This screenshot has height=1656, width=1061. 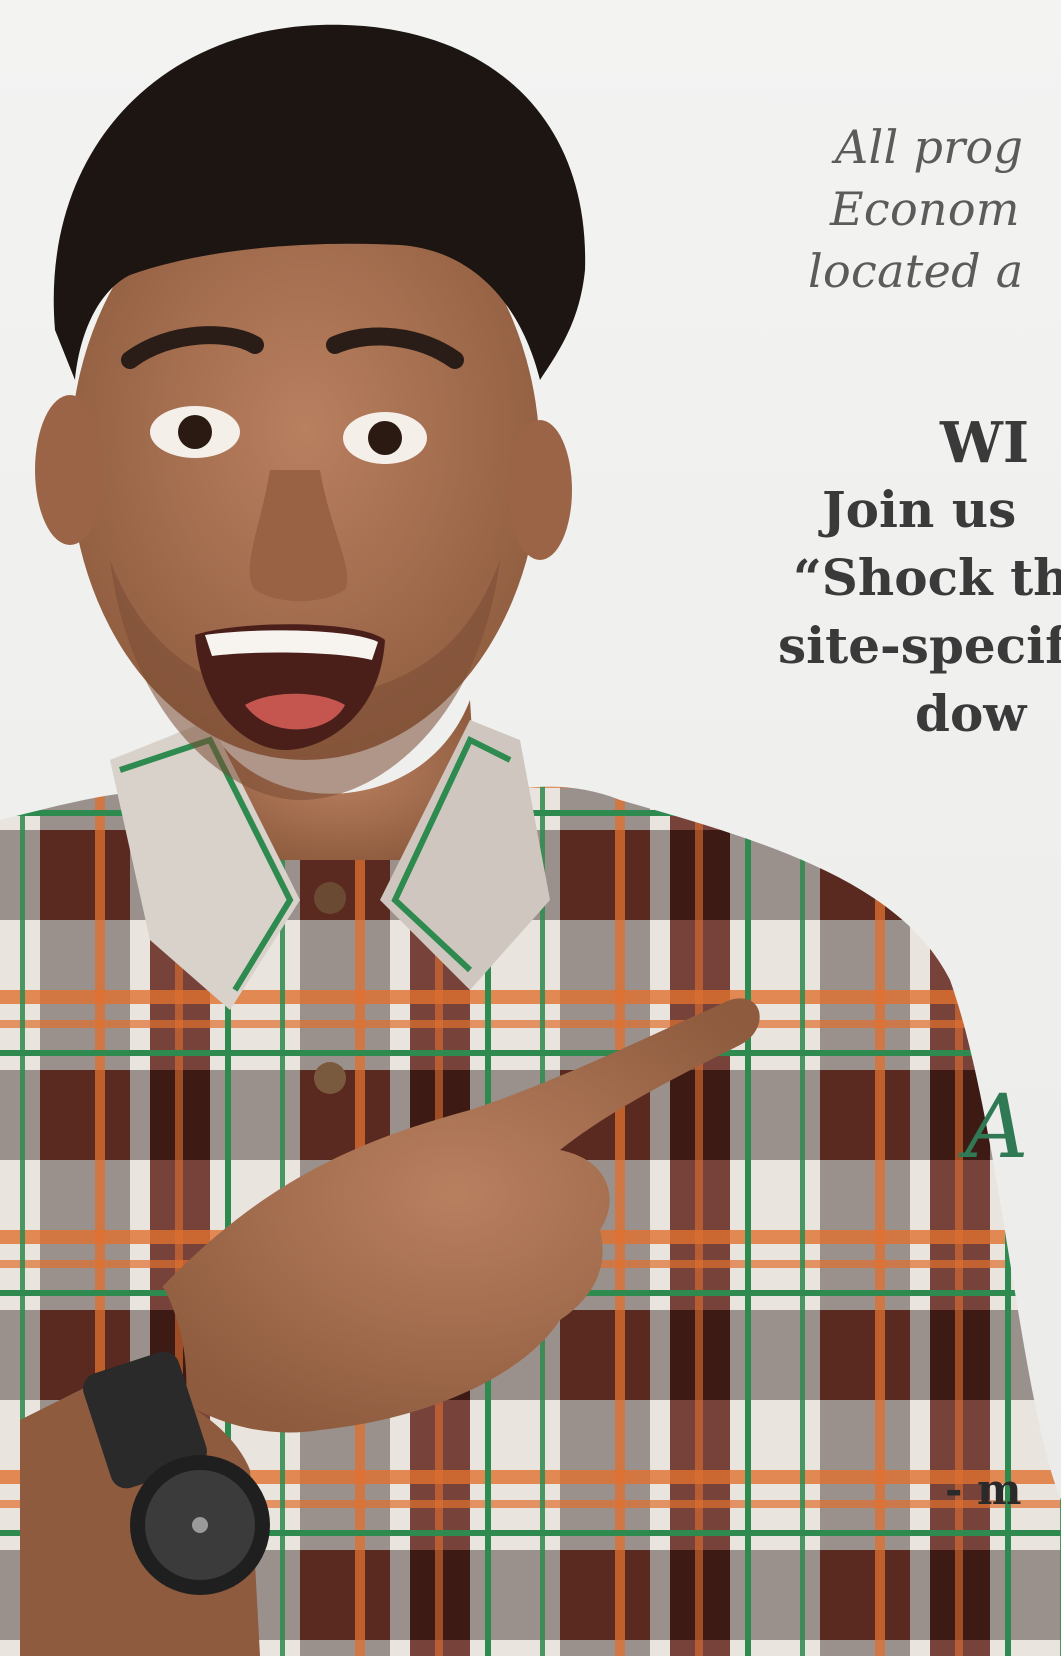 What do you see at coordinates (929, 147) in the screenshot?
I see `intro-line-1: All prog` at bounding box center [929, 147].